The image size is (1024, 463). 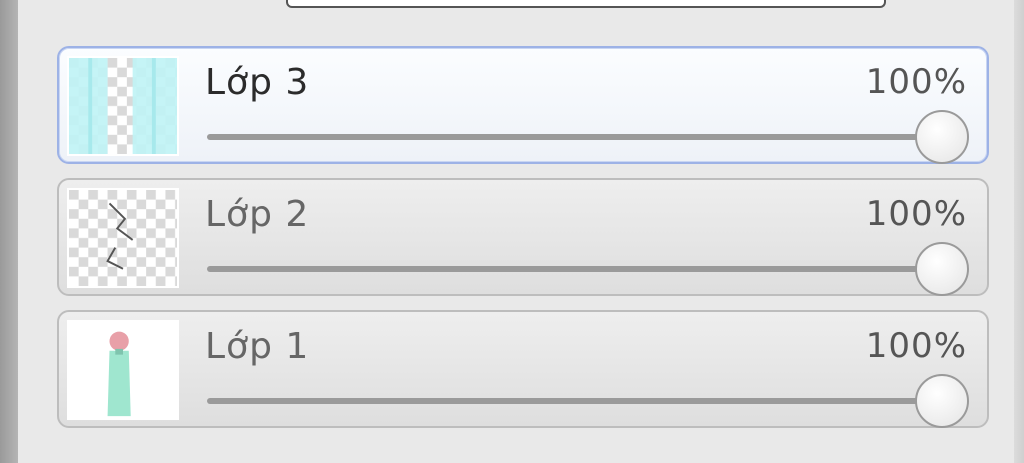 What do you see at coordinates (1019, 231) in the screenshot?
I see `panel-scrollbar` at bounding box center [1019, 231].